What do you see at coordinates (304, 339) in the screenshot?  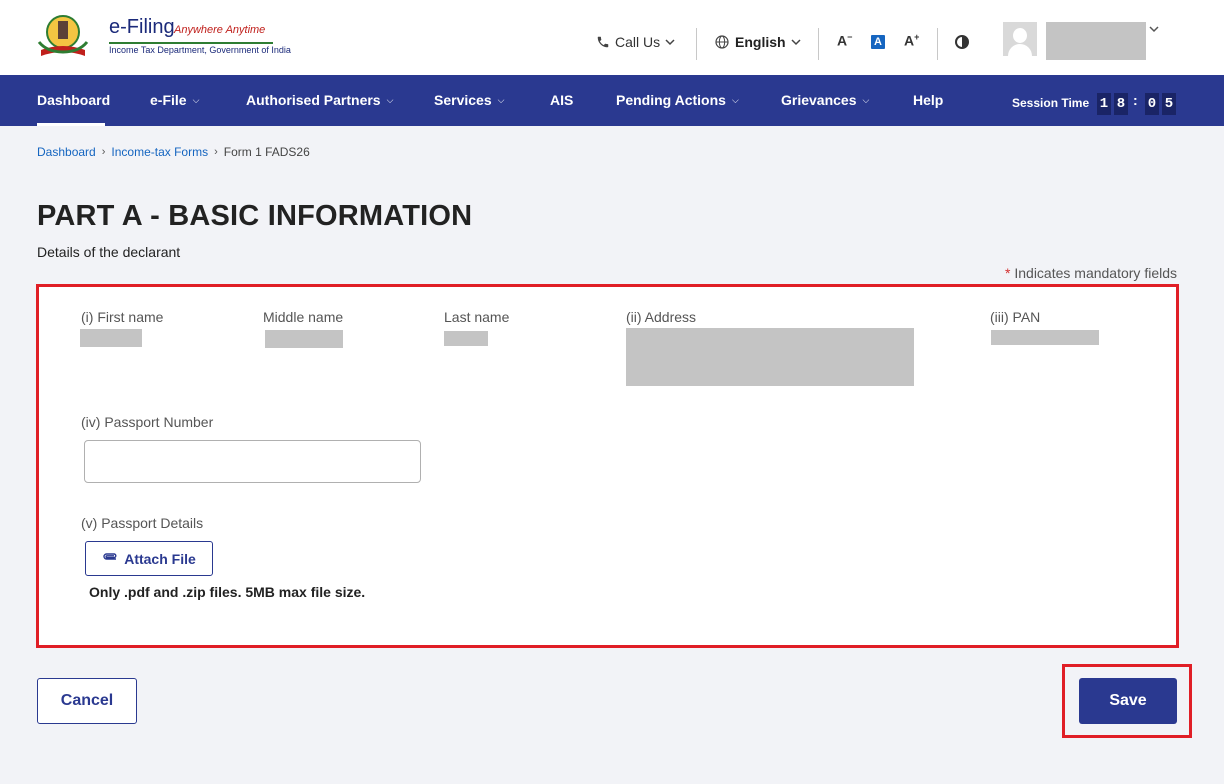 I see `middle-name-value-redacted` at bounding box center [304, 339].